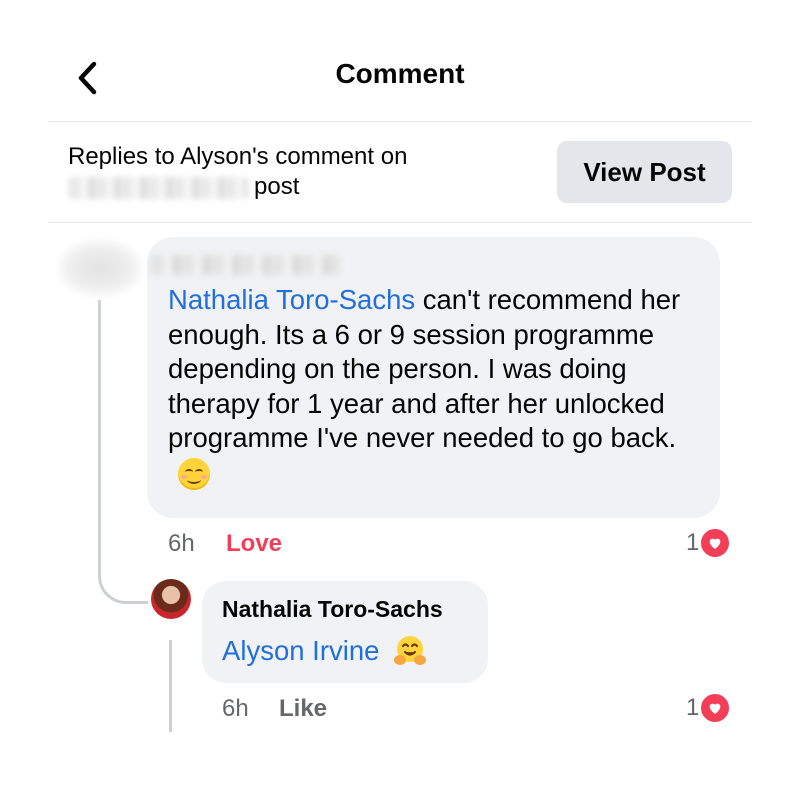  What do you see at coordinates (400, 222) in the screenshot?
I see `context-divider` at bounding box center [400, 222].